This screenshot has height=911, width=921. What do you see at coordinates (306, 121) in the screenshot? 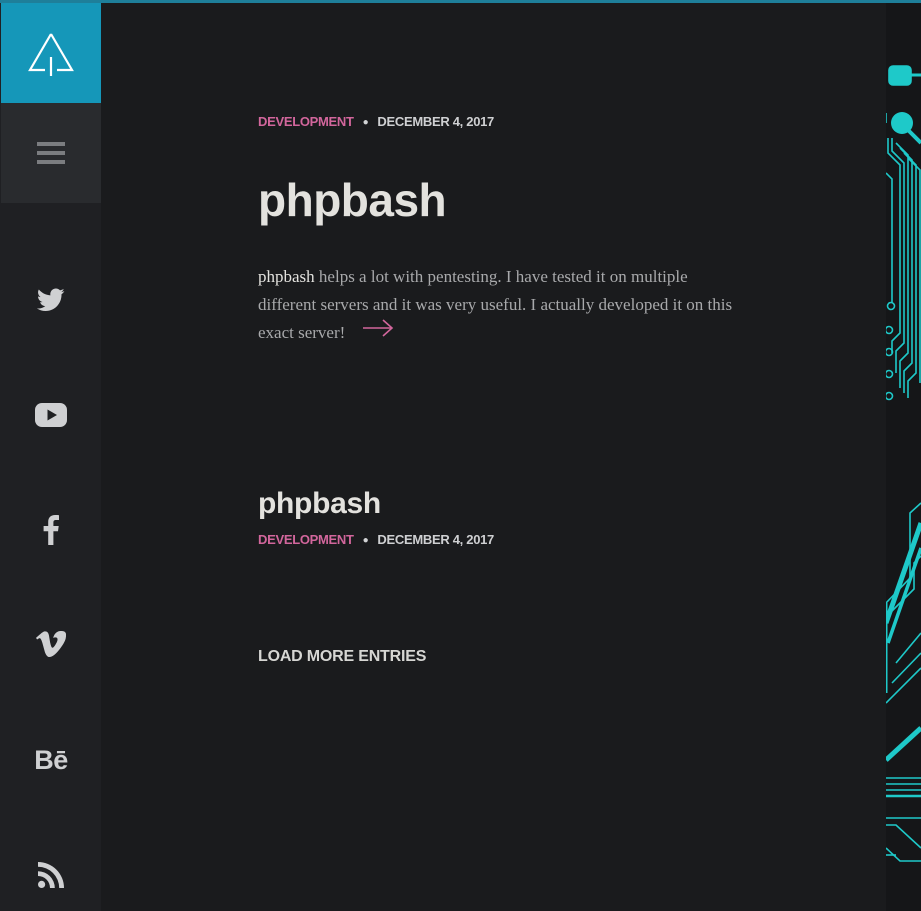
I see `post-category-link: DEVELOPMENT` at bounding box center [306, 121].